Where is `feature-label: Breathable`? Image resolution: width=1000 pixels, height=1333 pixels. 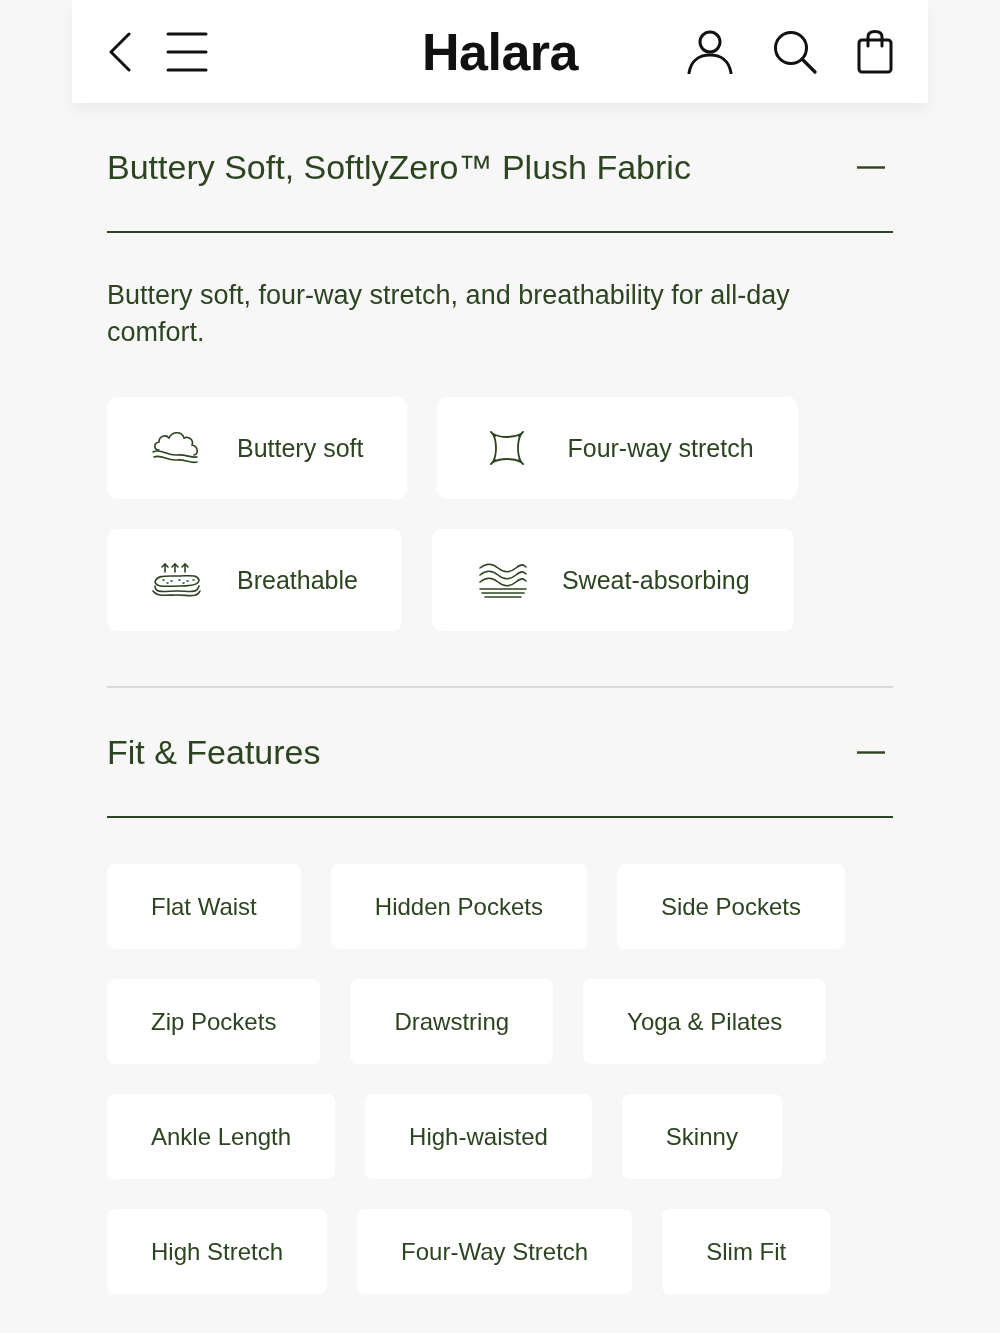
feature-label: Breathable is located at coordinates (297, 580).